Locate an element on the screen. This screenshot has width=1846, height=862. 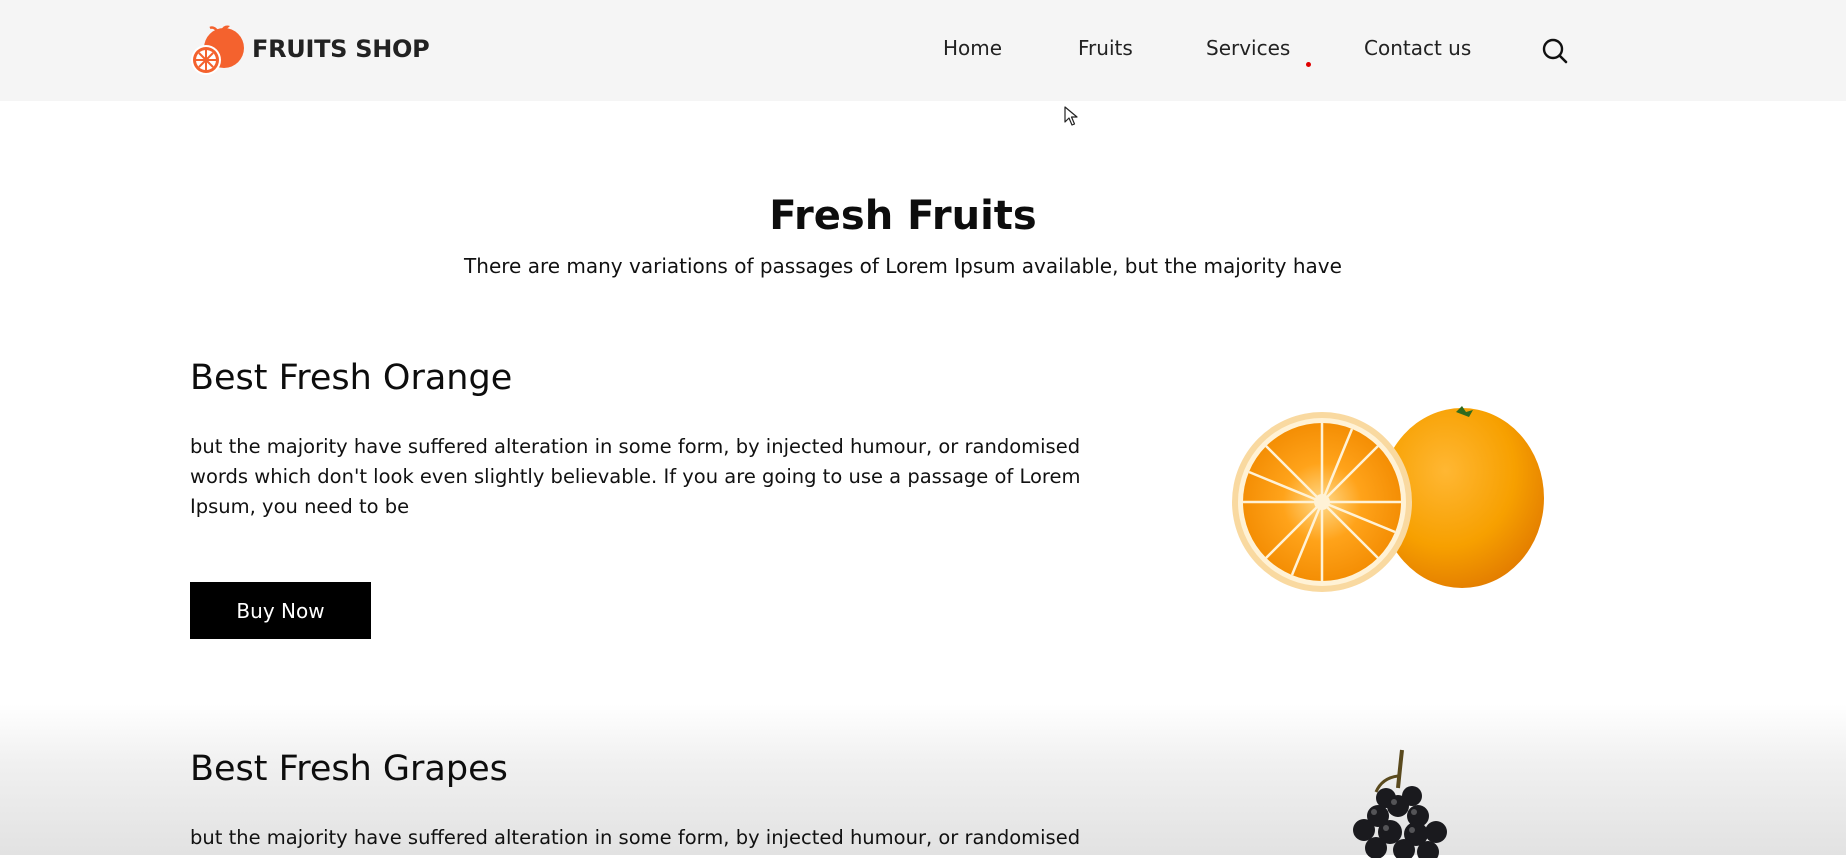
product-title-grapes: Best Fresh Grapes is located at coordinates (349, 769).